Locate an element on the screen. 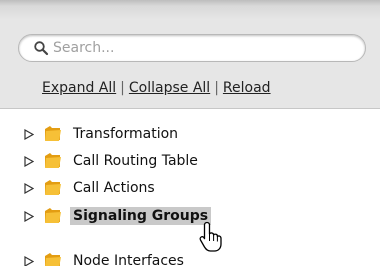 This screenshot has width=380, height=266. tree-item-label: Call Routing Table is located at coordinates (135, 161).